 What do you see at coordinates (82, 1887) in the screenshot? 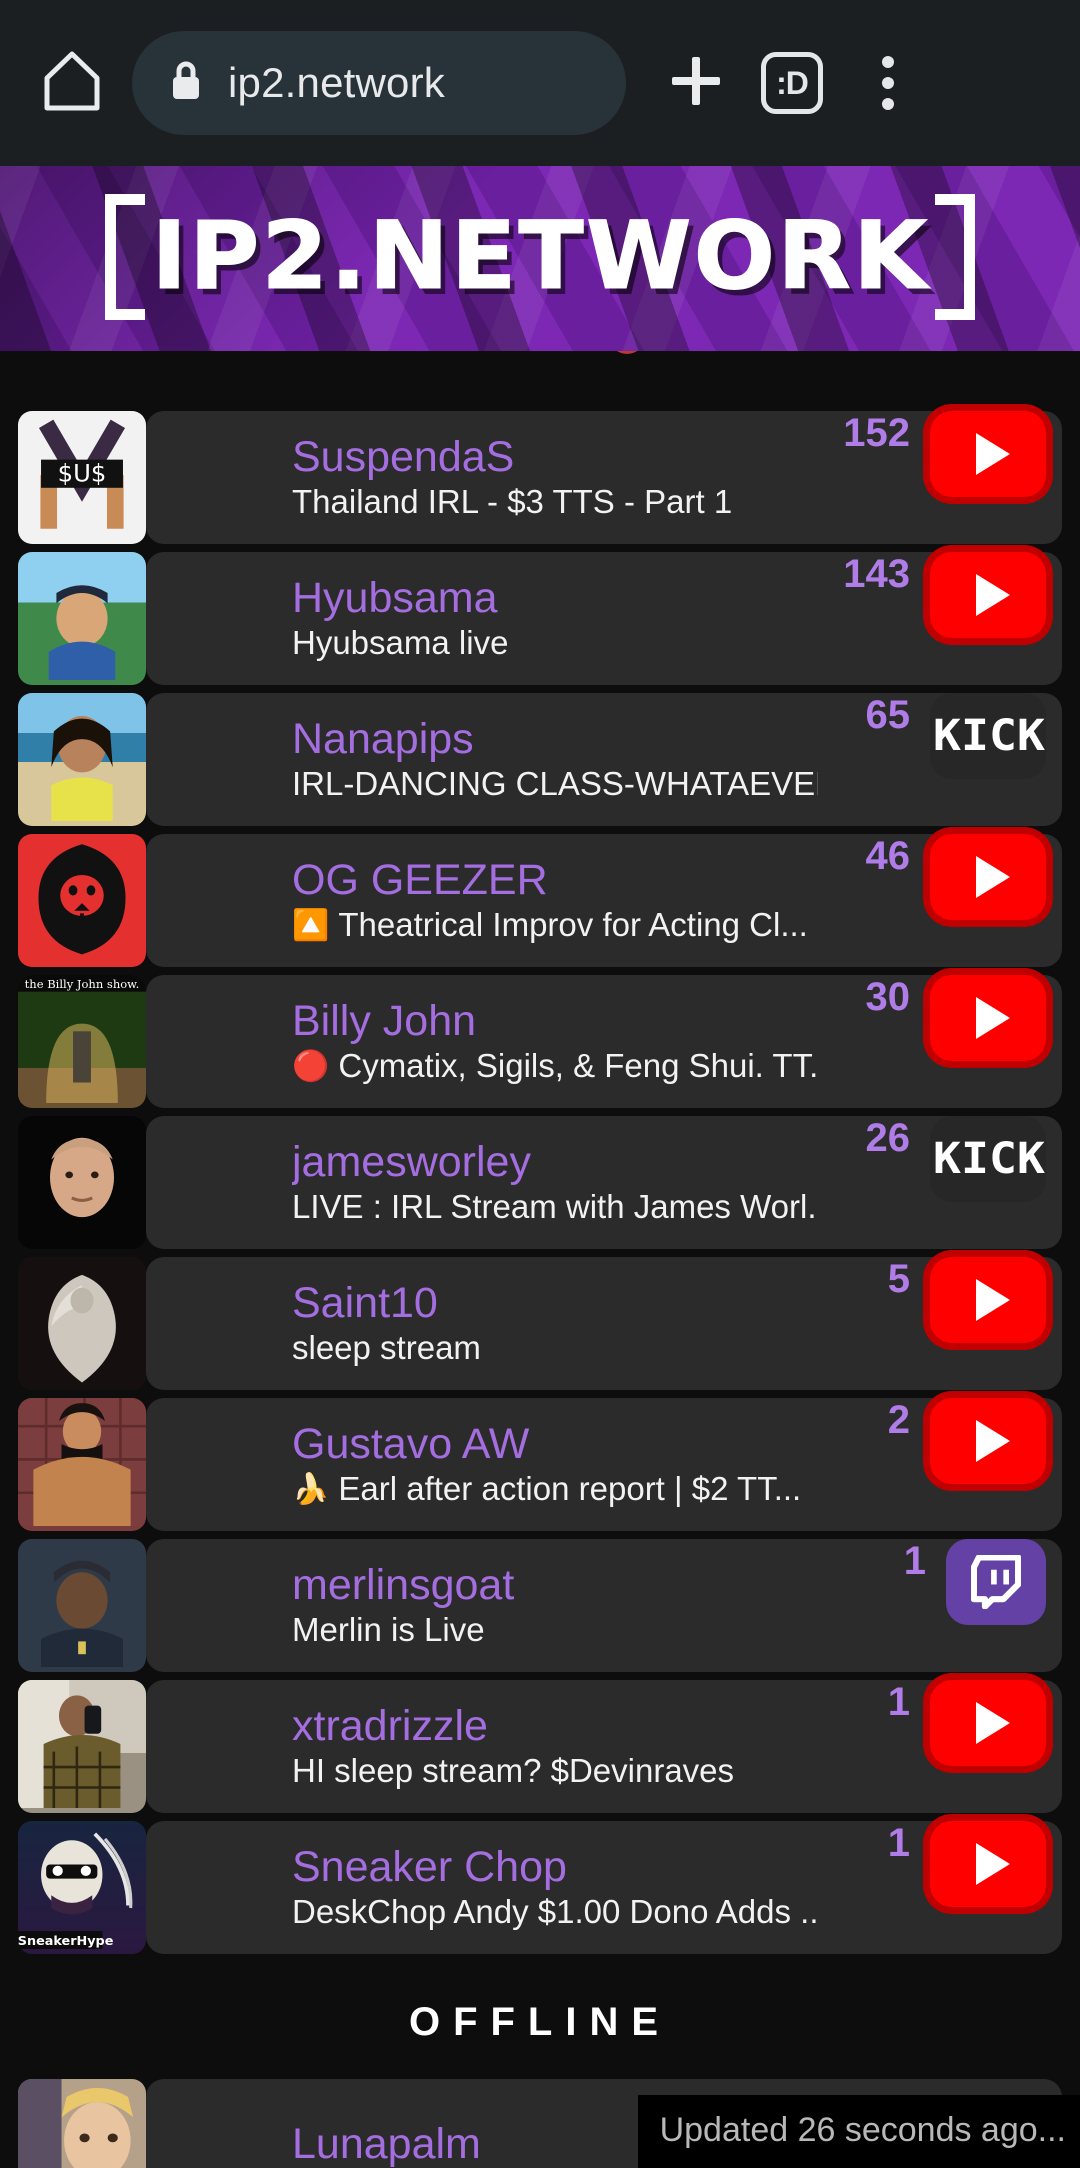
I see `sneakerhype-cartoon-avatar: #SneakerHype` at bounding box center [82, 1887].